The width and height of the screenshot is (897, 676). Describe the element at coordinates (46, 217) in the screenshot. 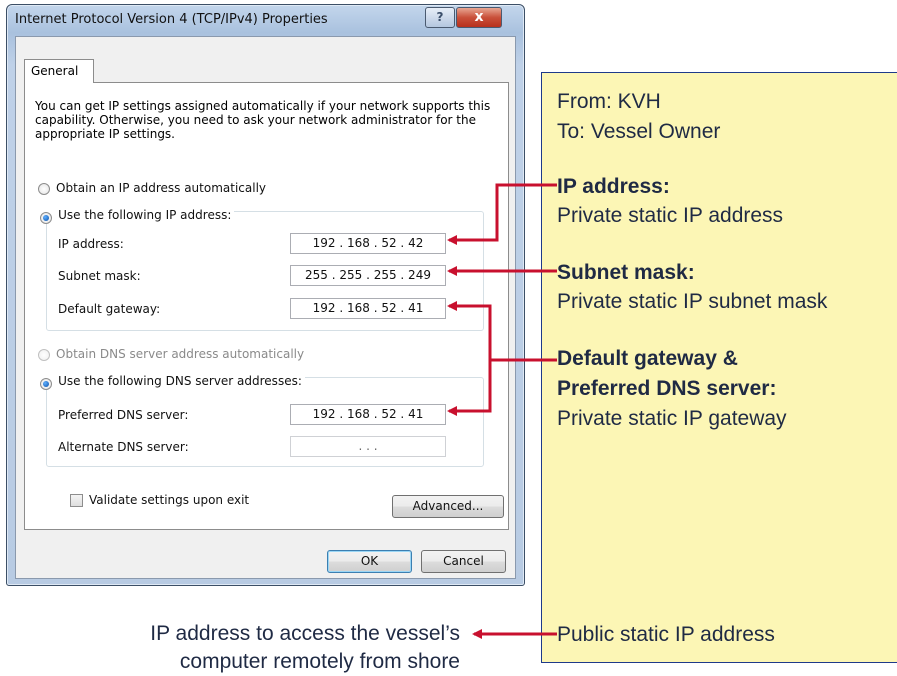

I see `use-following-ip-radio` at that location.